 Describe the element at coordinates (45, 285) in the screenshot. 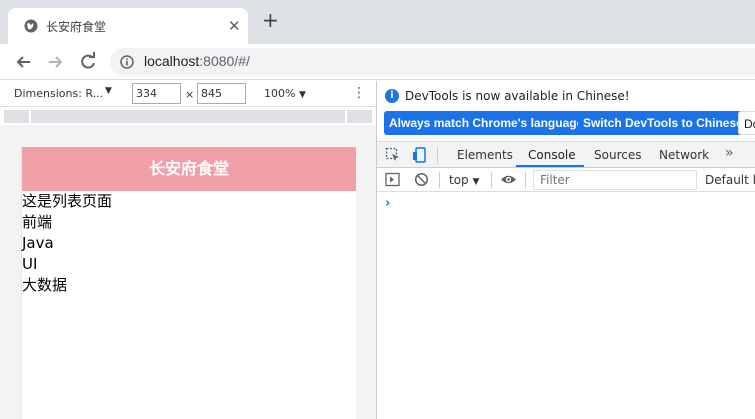

I see `list-item: 大数据` at that location.